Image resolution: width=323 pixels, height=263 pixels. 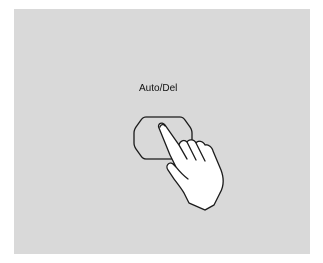 I want to click on button-press-illustration, so click(x=178, y=163).